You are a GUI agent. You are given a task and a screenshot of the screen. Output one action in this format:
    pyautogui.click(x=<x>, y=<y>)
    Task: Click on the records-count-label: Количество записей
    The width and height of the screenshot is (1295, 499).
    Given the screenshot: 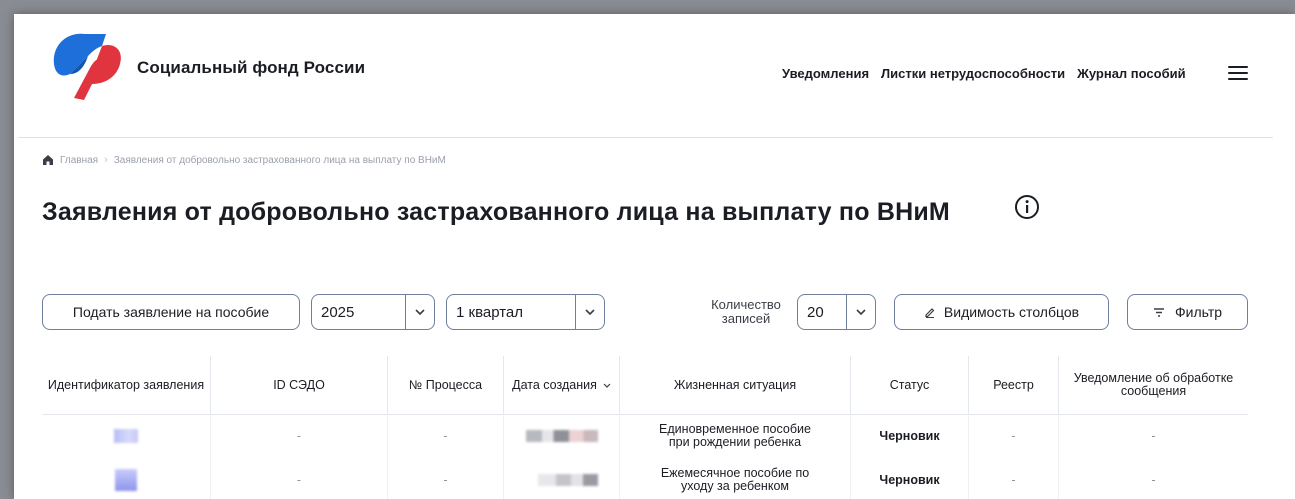 What is the action you would take?
    pyautogui.click(x=746, y=311)
    